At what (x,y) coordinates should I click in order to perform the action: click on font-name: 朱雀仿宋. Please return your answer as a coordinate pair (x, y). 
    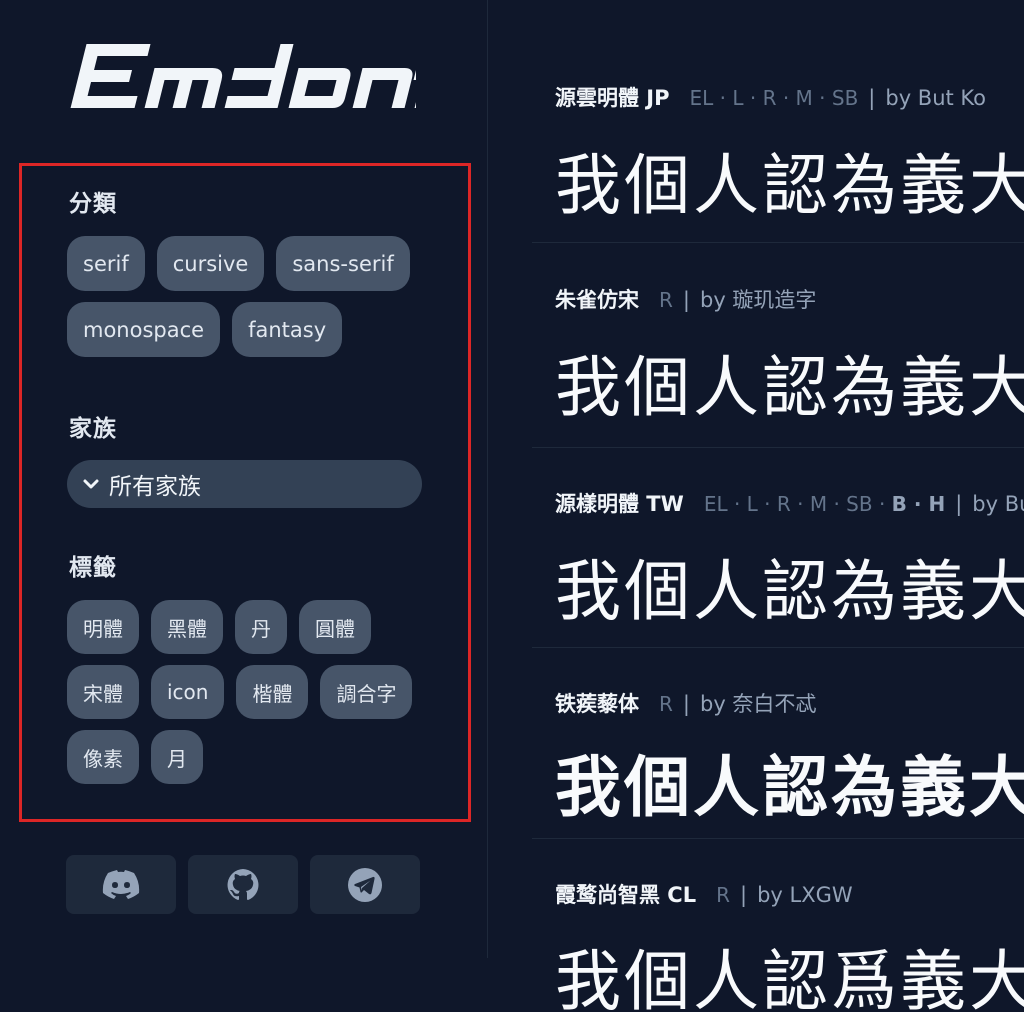
    Looking at the image, I should click on (597, 300).